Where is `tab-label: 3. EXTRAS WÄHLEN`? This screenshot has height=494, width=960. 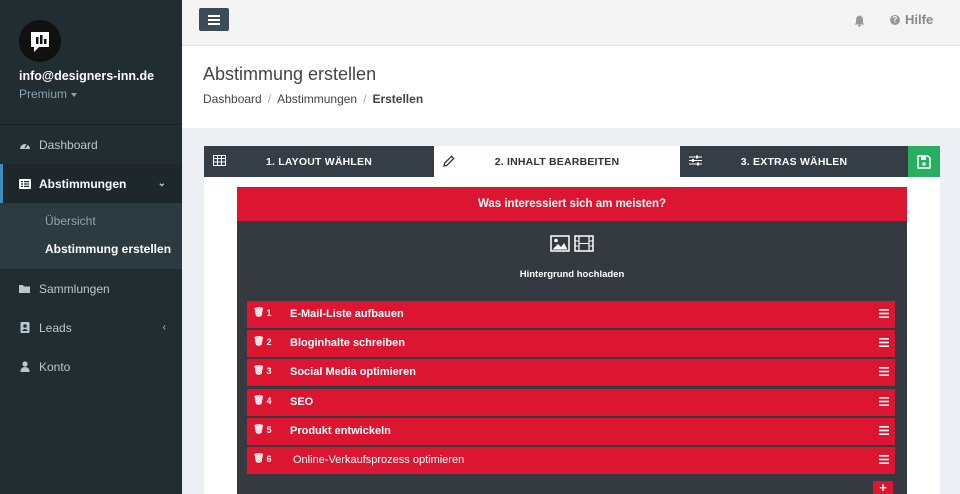 tab-label: 3. EXTRAS WÄHLEN is located at coordinates (794, 161).